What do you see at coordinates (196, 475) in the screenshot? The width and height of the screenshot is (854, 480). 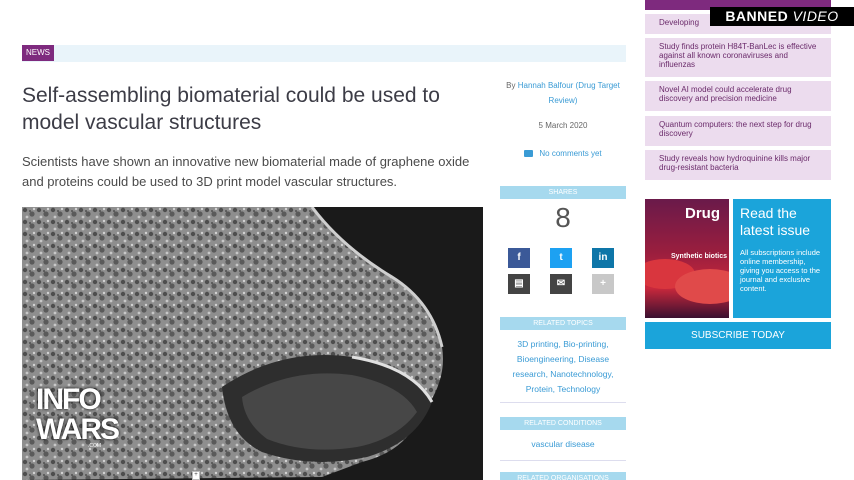 I see `image-expand-icon: +` at bounding box center [196, 475].